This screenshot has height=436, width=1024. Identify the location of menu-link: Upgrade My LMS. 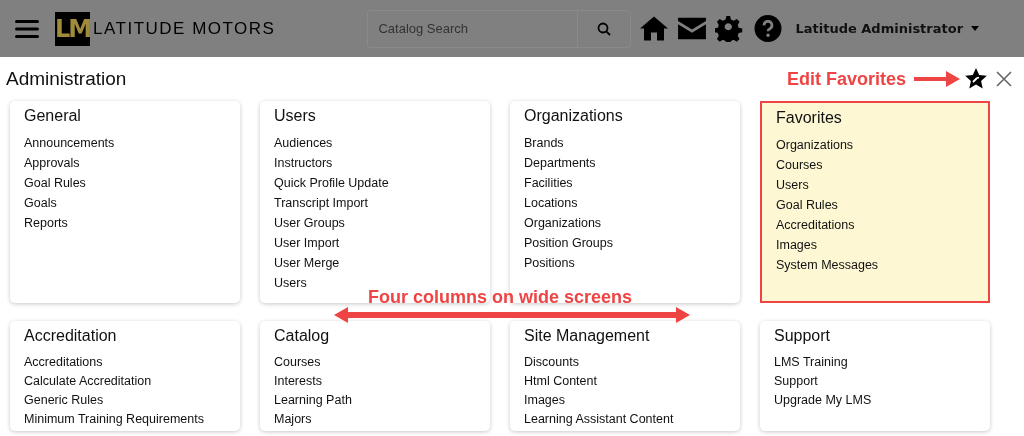
(823, 400).